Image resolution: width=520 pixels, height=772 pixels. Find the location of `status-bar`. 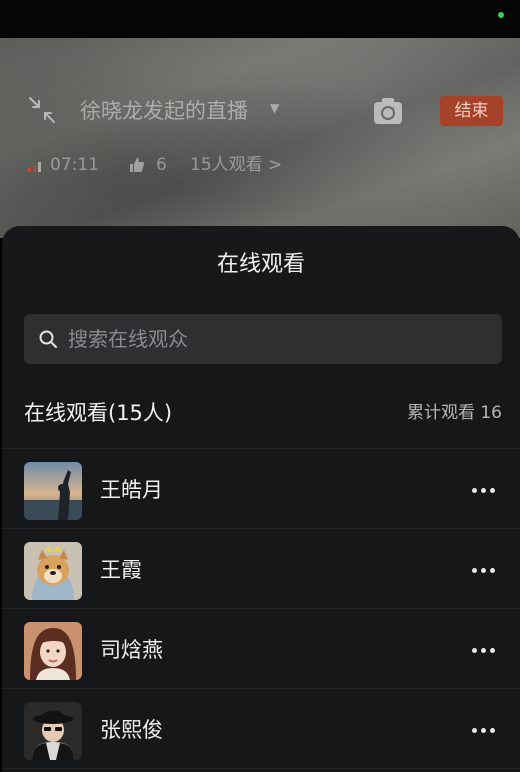

status-bar is located at coordinates (260, 19).